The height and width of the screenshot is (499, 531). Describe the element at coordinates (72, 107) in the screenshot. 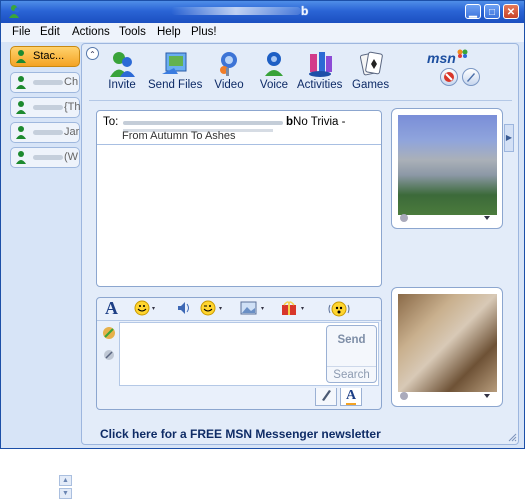

I see `contact-name: {Th` at that location.